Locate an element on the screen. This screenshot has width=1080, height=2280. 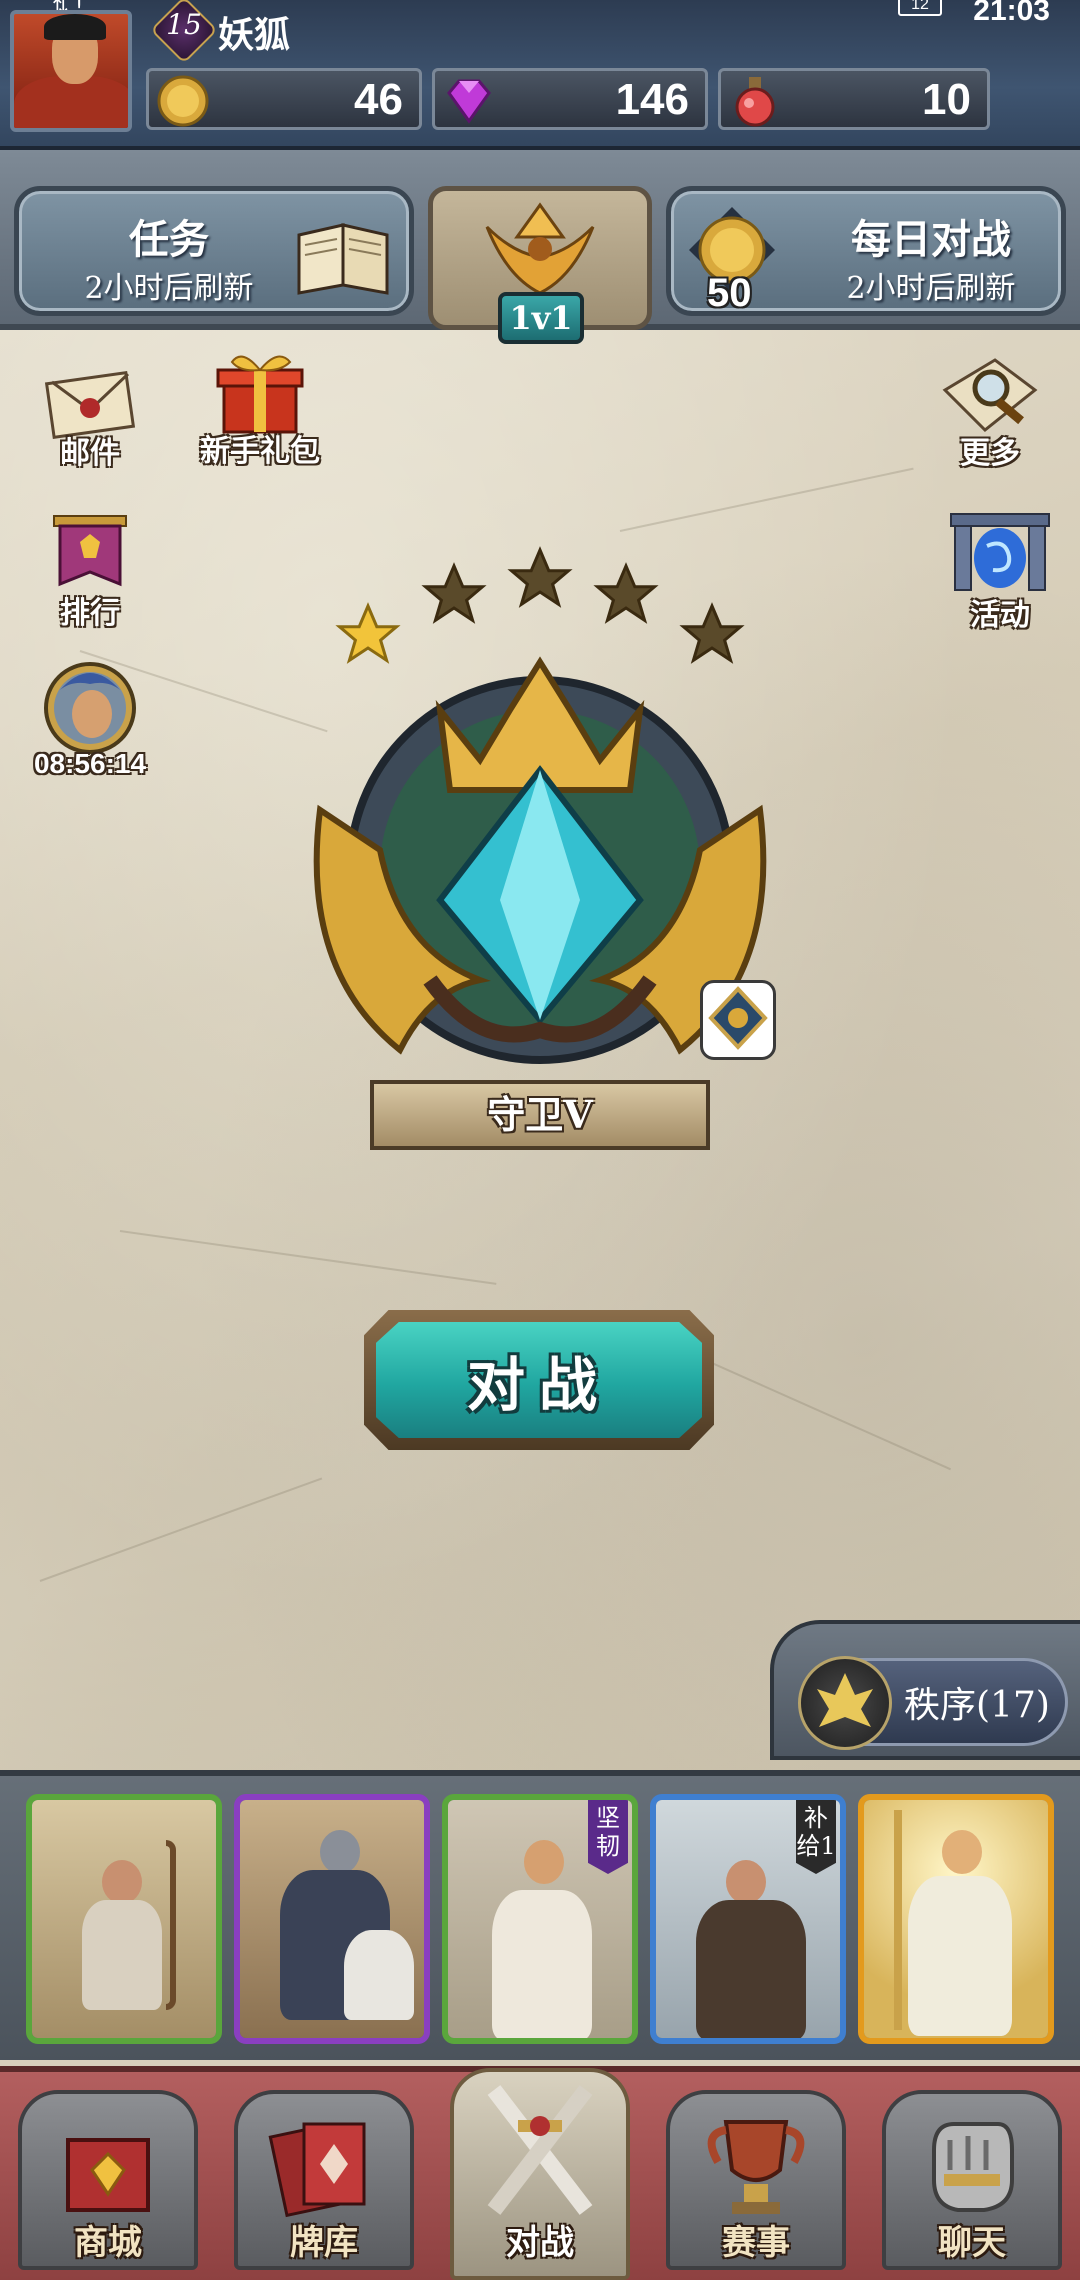
player-level: 15 is located at coordinates (184, 24).